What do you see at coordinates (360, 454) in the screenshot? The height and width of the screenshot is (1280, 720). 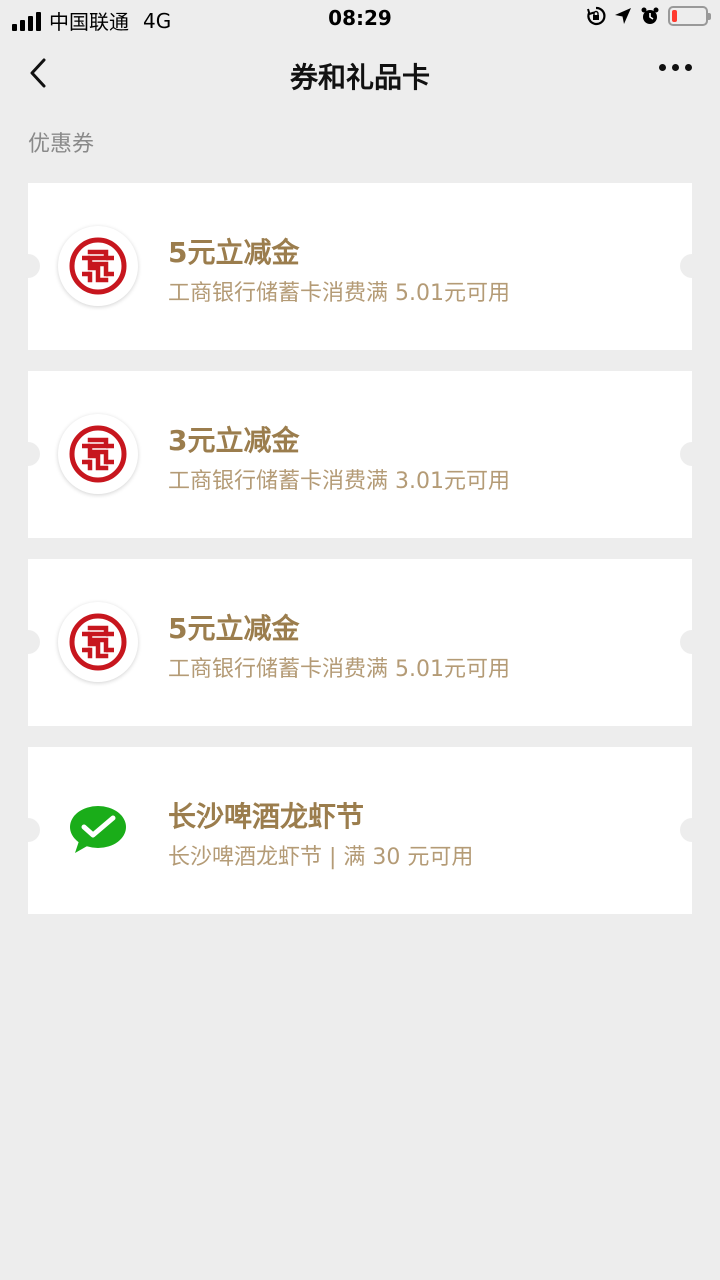 I see `coupon-card: 3元立减金 工商银行储蓄卡消费满 3.01元可用` at bounding box center [360, 454].